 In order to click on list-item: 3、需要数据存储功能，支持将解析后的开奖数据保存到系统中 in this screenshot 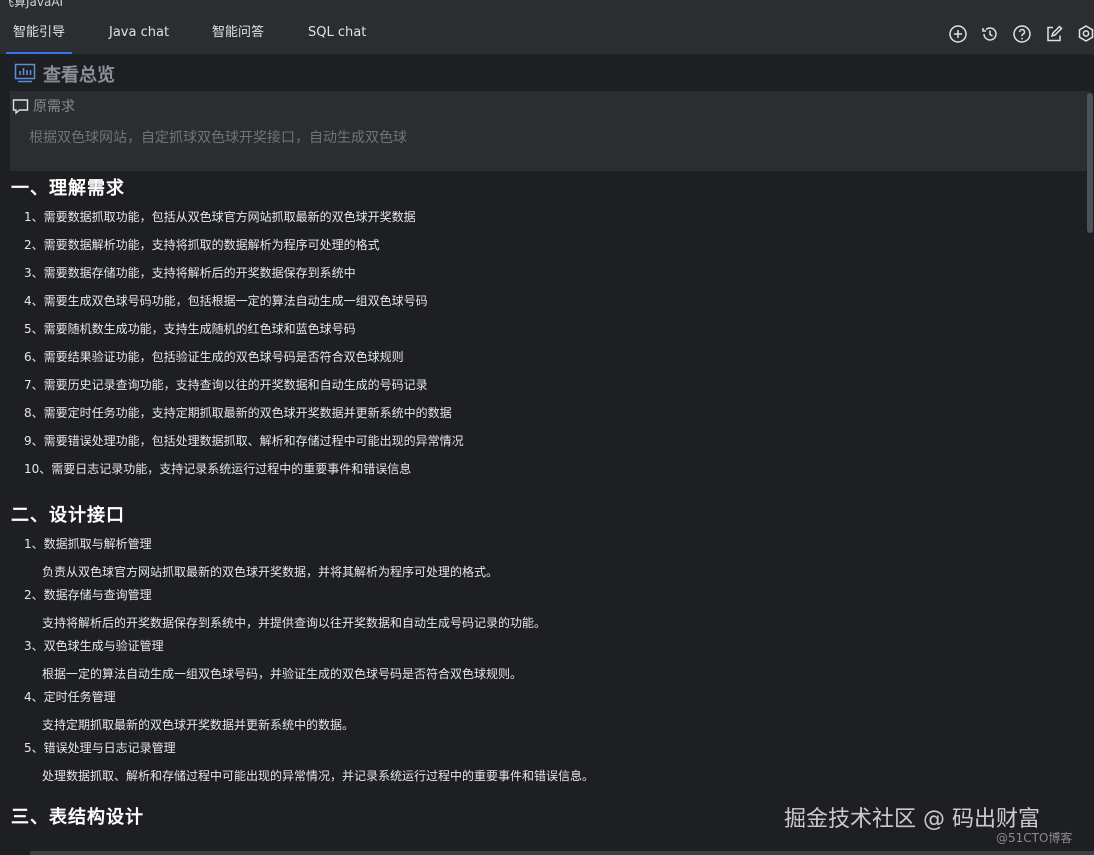, I will do `click(190, 273)`.